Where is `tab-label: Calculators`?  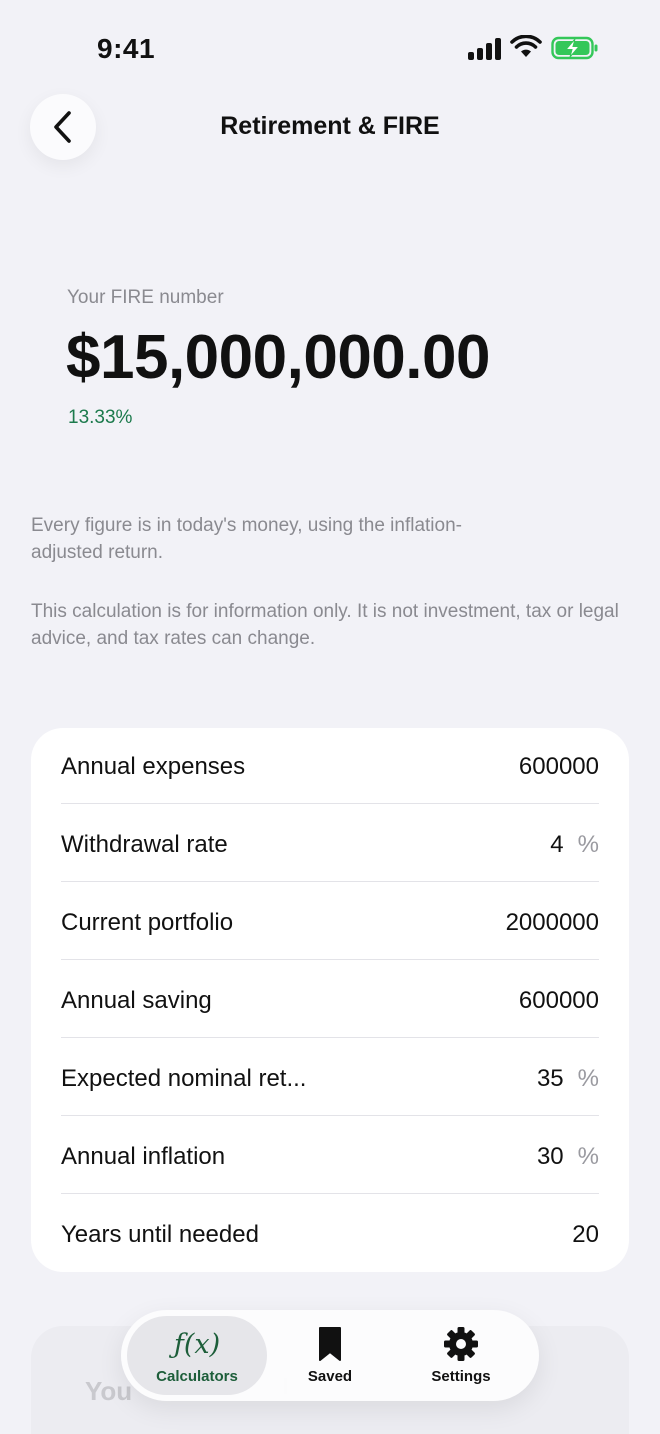 tab-label: Calculators is located at coordinates (197, 1376).